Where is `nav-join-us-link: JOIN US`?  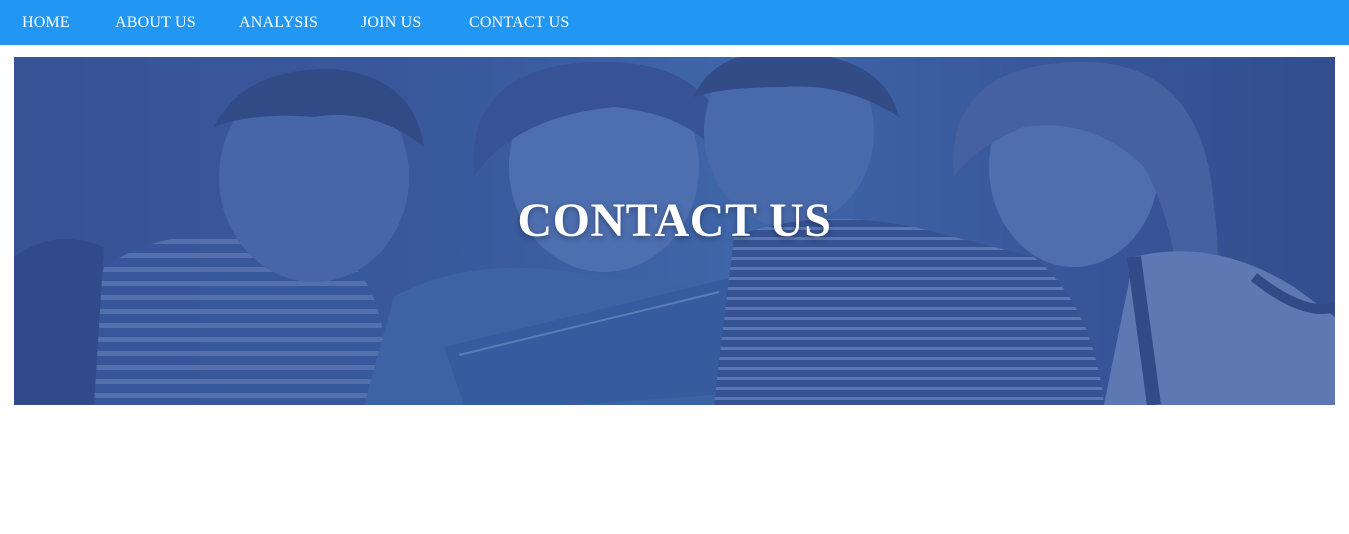 nav-join-us-link: JOIN US is located at coordinates (391, 22).